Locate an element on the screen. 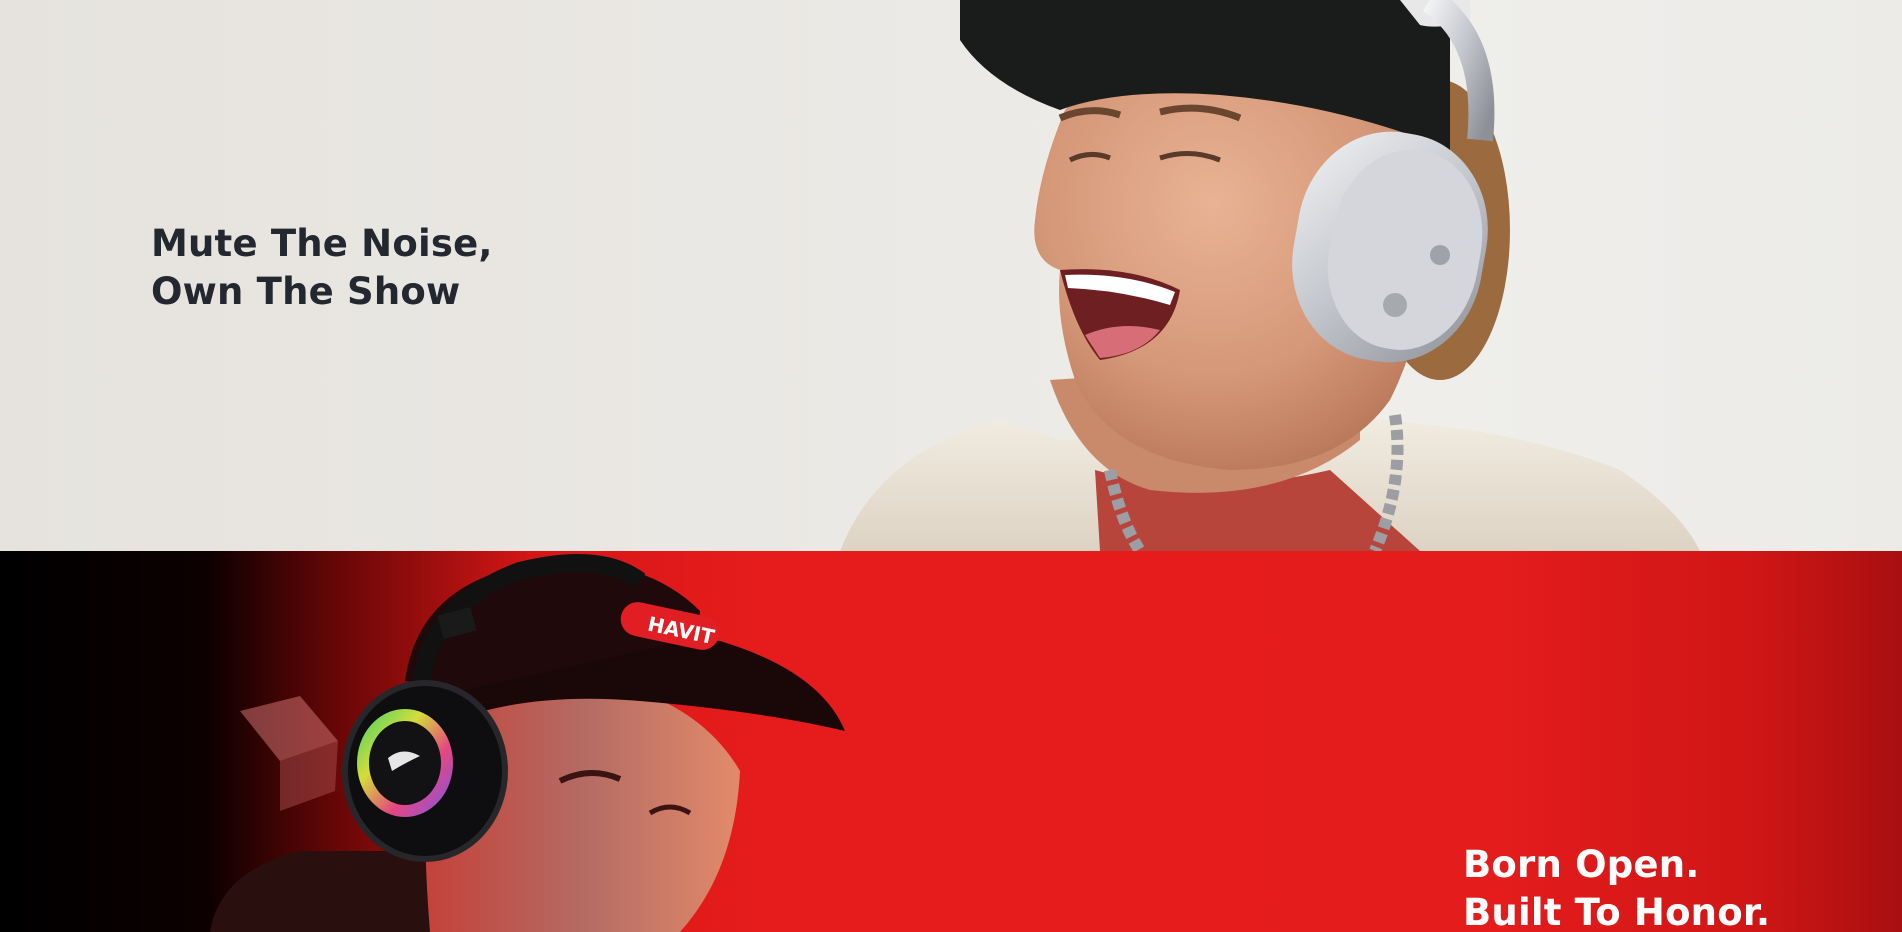  banner-headline: Born Open. Built To Honor. is located at coordinates (1616, 886).